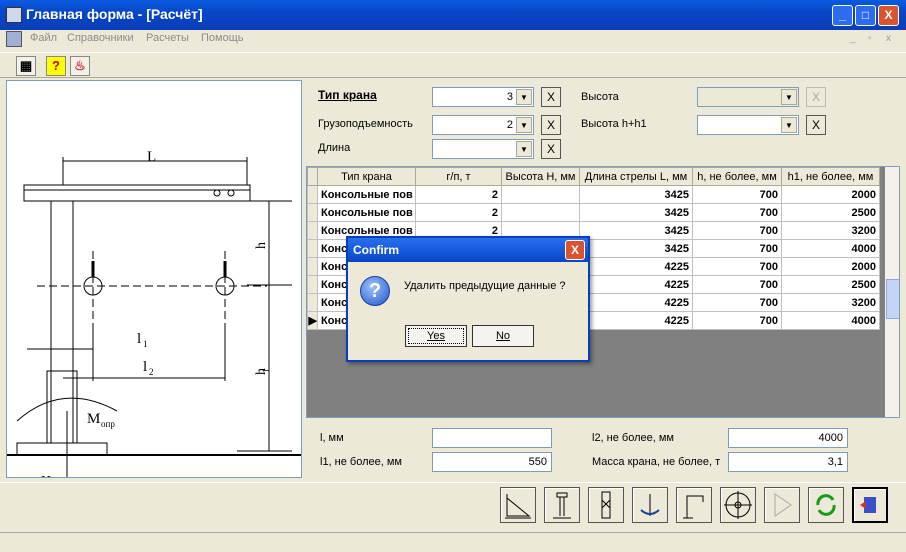  What do you see at coordinates (492, 438) in the screenshot?
I see `l-field` at bounding box center [492, 438].